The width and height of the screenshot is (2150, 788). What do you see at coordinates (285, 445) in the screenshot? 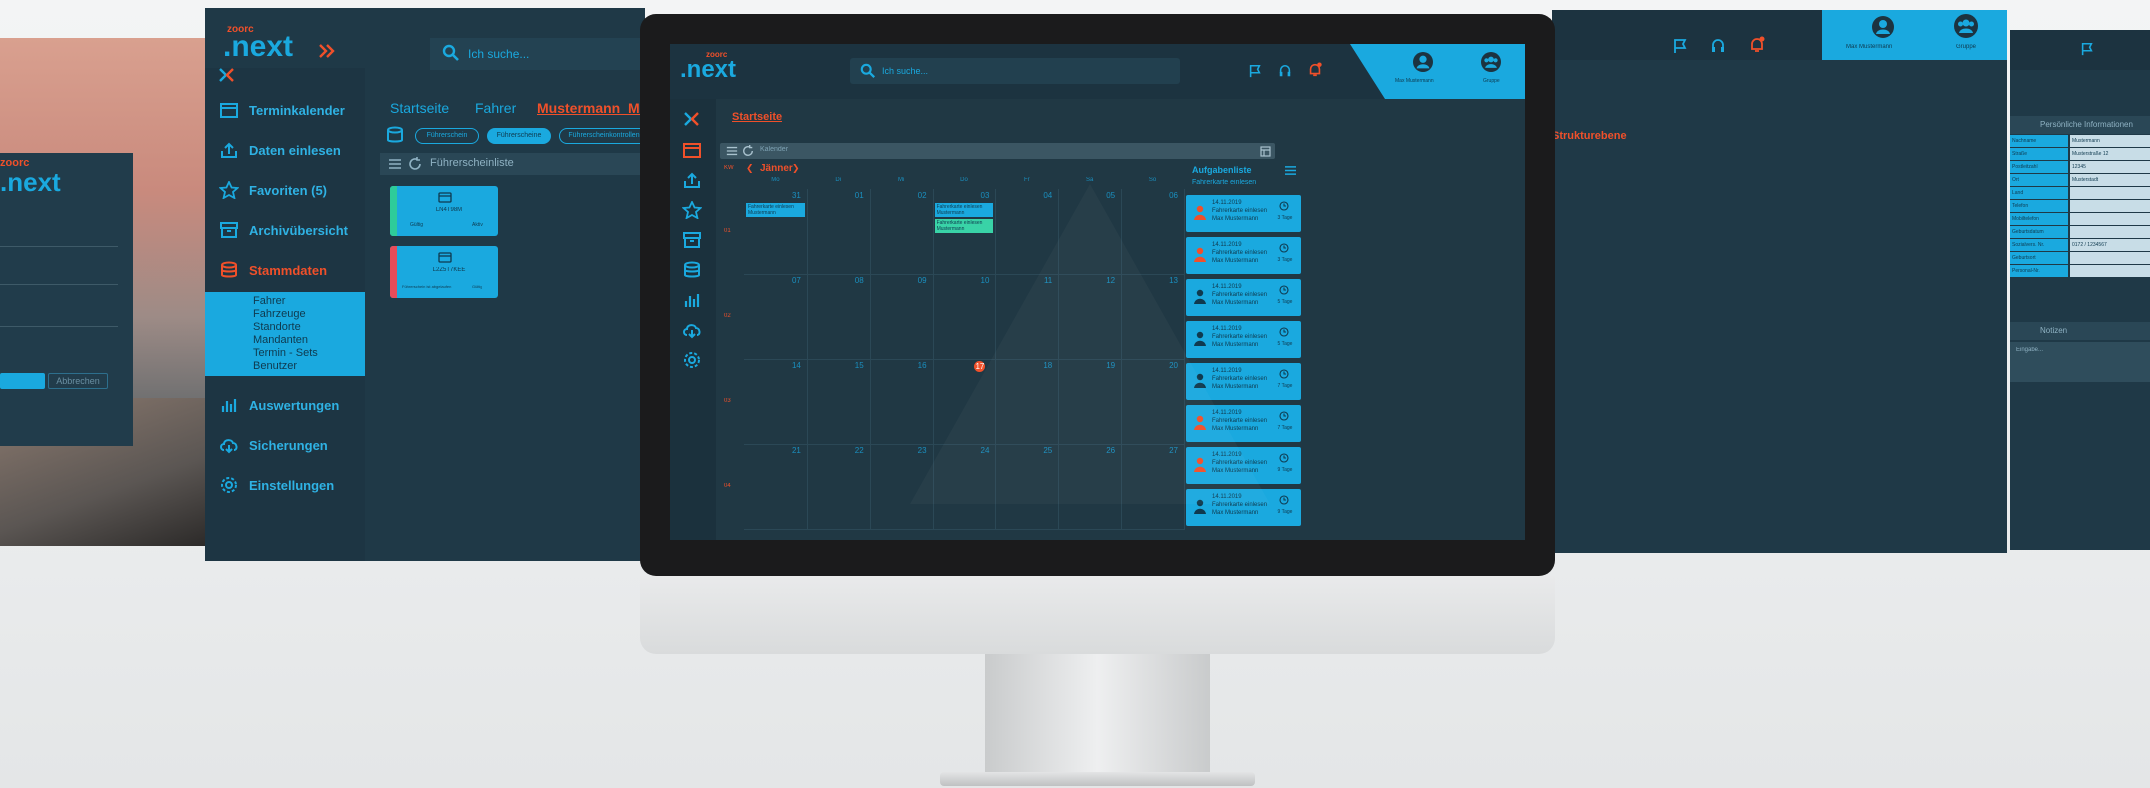
I see `sidebar-item-sicherungen: Sicherungen` at bounding box center [285, 445].